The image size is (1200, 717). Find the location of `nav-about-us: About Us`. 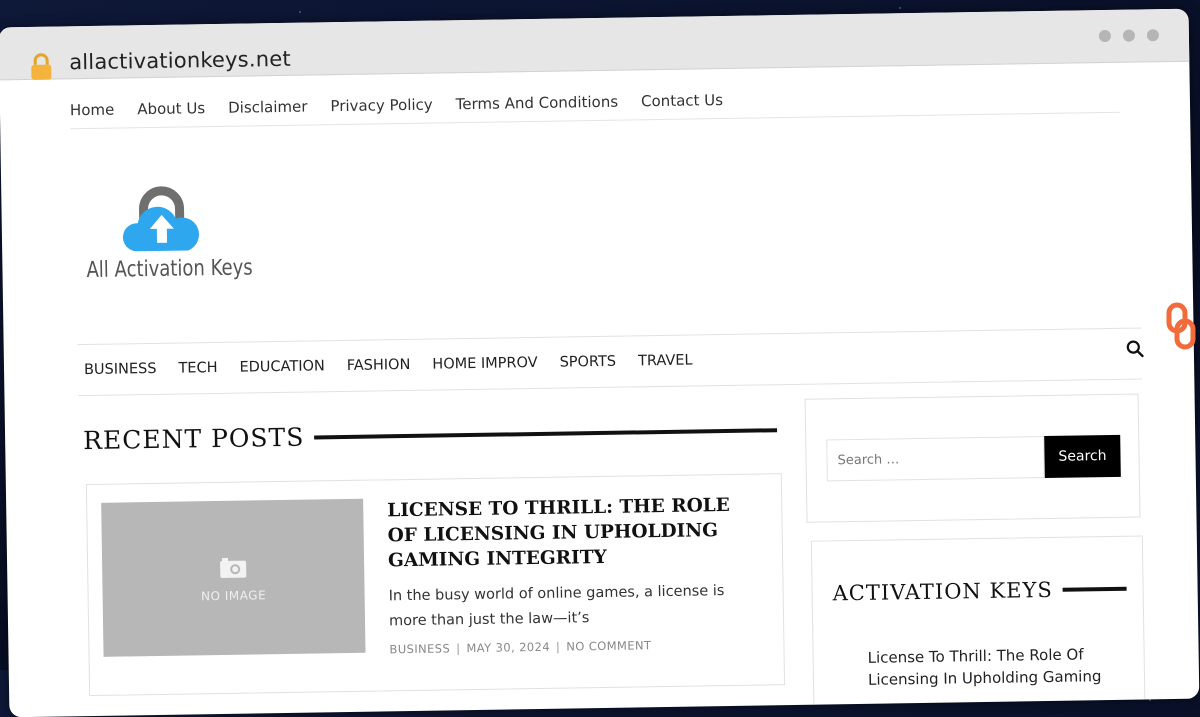

nav-about-us: About Us is located at coordinates (171, 108).